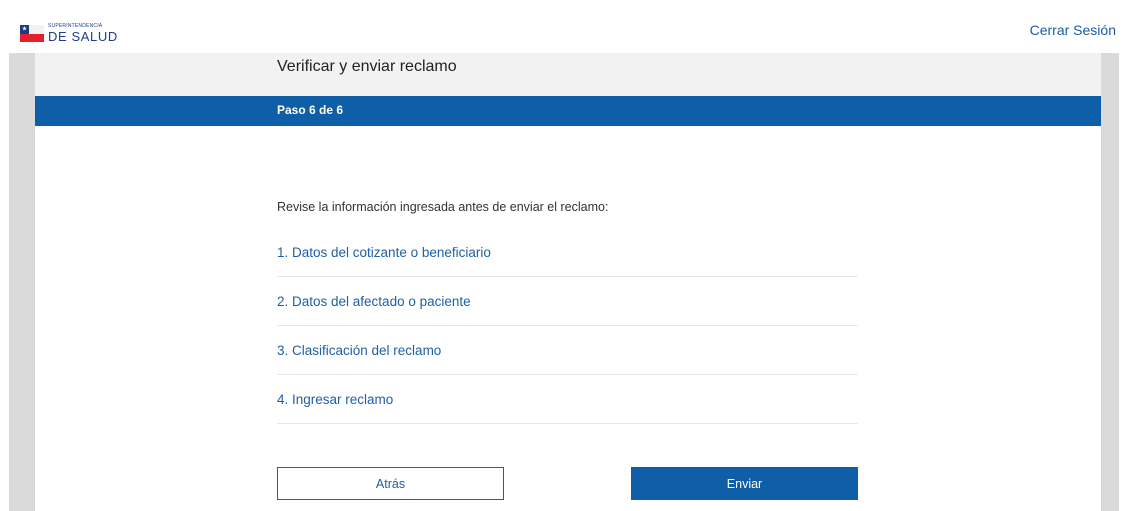 The height and width of the screenshot is (511, 1128). I want to click on superintendencia-logo: Superintendencia DE SALUD, so click(69, 33).